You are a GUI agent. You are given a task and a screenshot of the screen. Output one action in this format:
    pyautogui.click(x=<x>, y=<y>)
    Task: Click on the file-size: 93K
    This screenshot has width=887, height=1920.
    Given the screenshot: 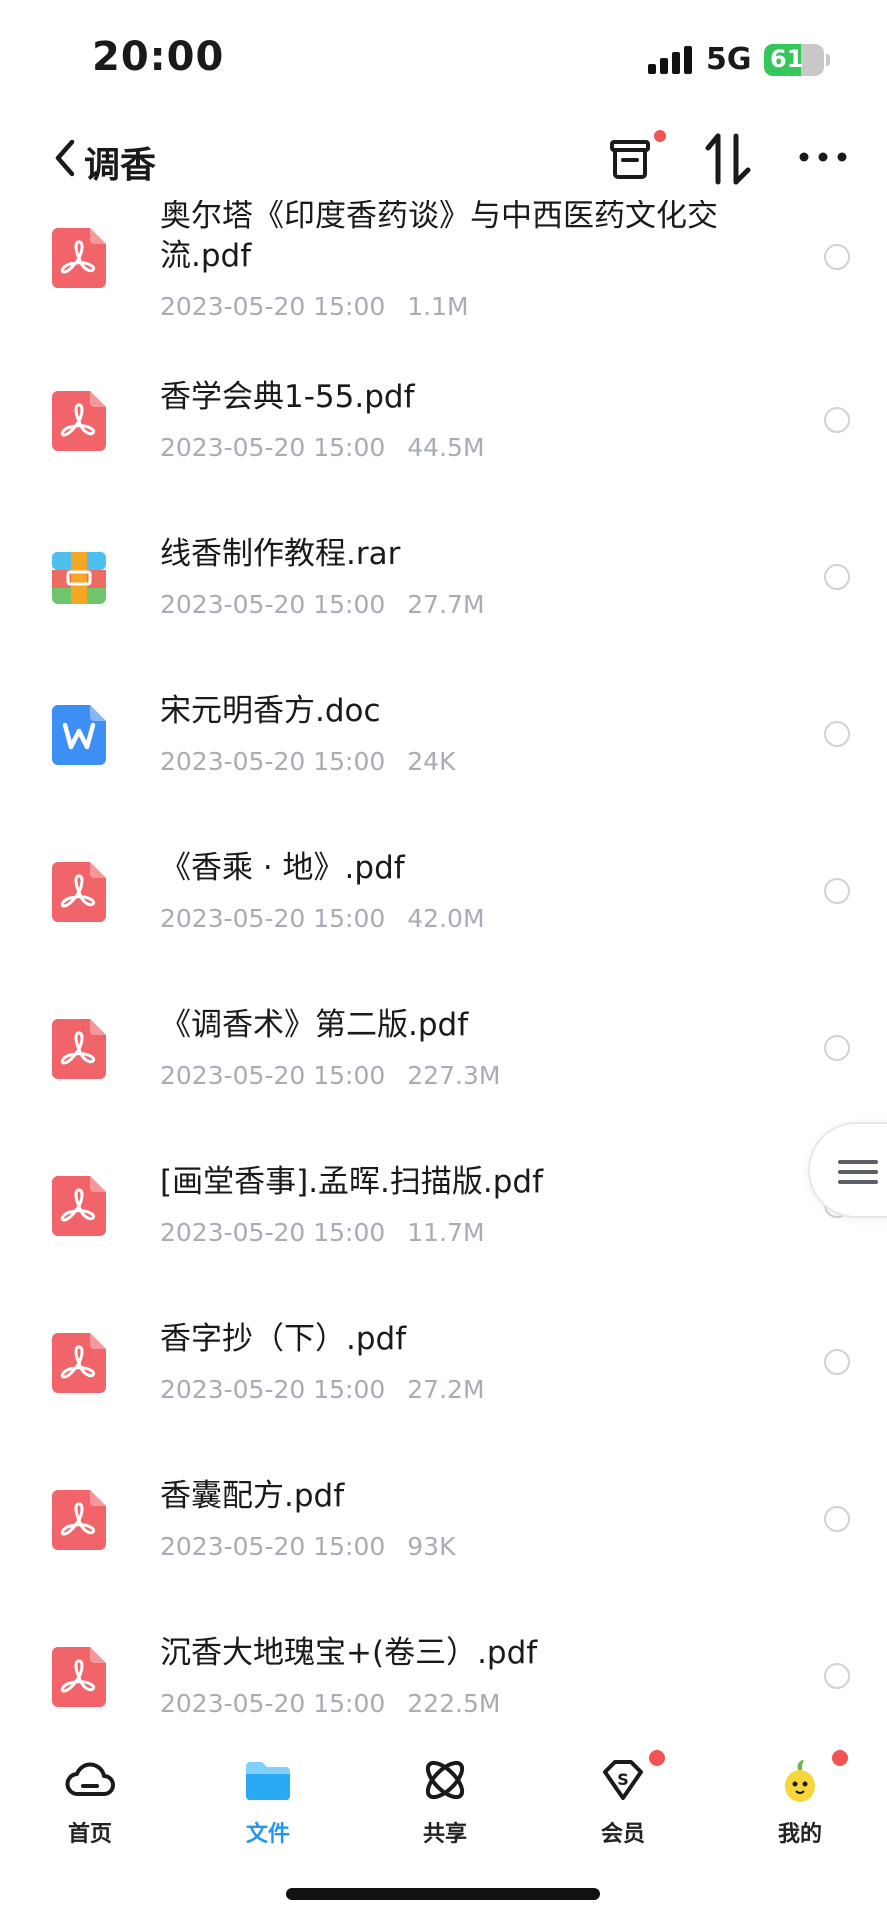 What is the action you would take?
    pyautogui.click(x=431, y=1546)
    